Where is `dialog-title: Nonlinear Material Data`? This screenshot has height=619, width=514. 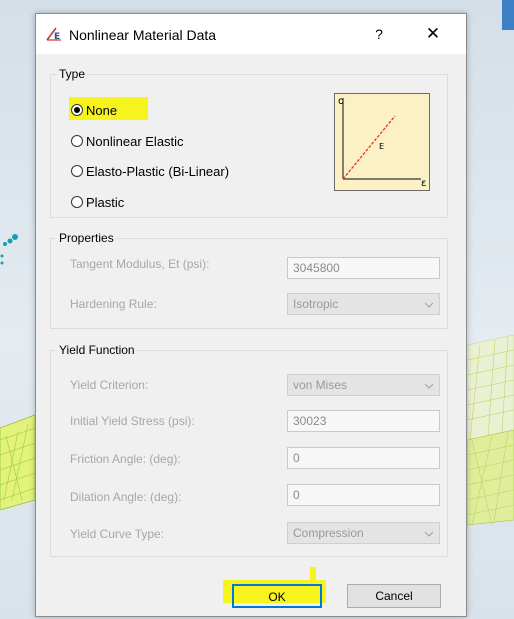 dialog-title: Nonlinear Material Data is located at coordinates (143, 35).